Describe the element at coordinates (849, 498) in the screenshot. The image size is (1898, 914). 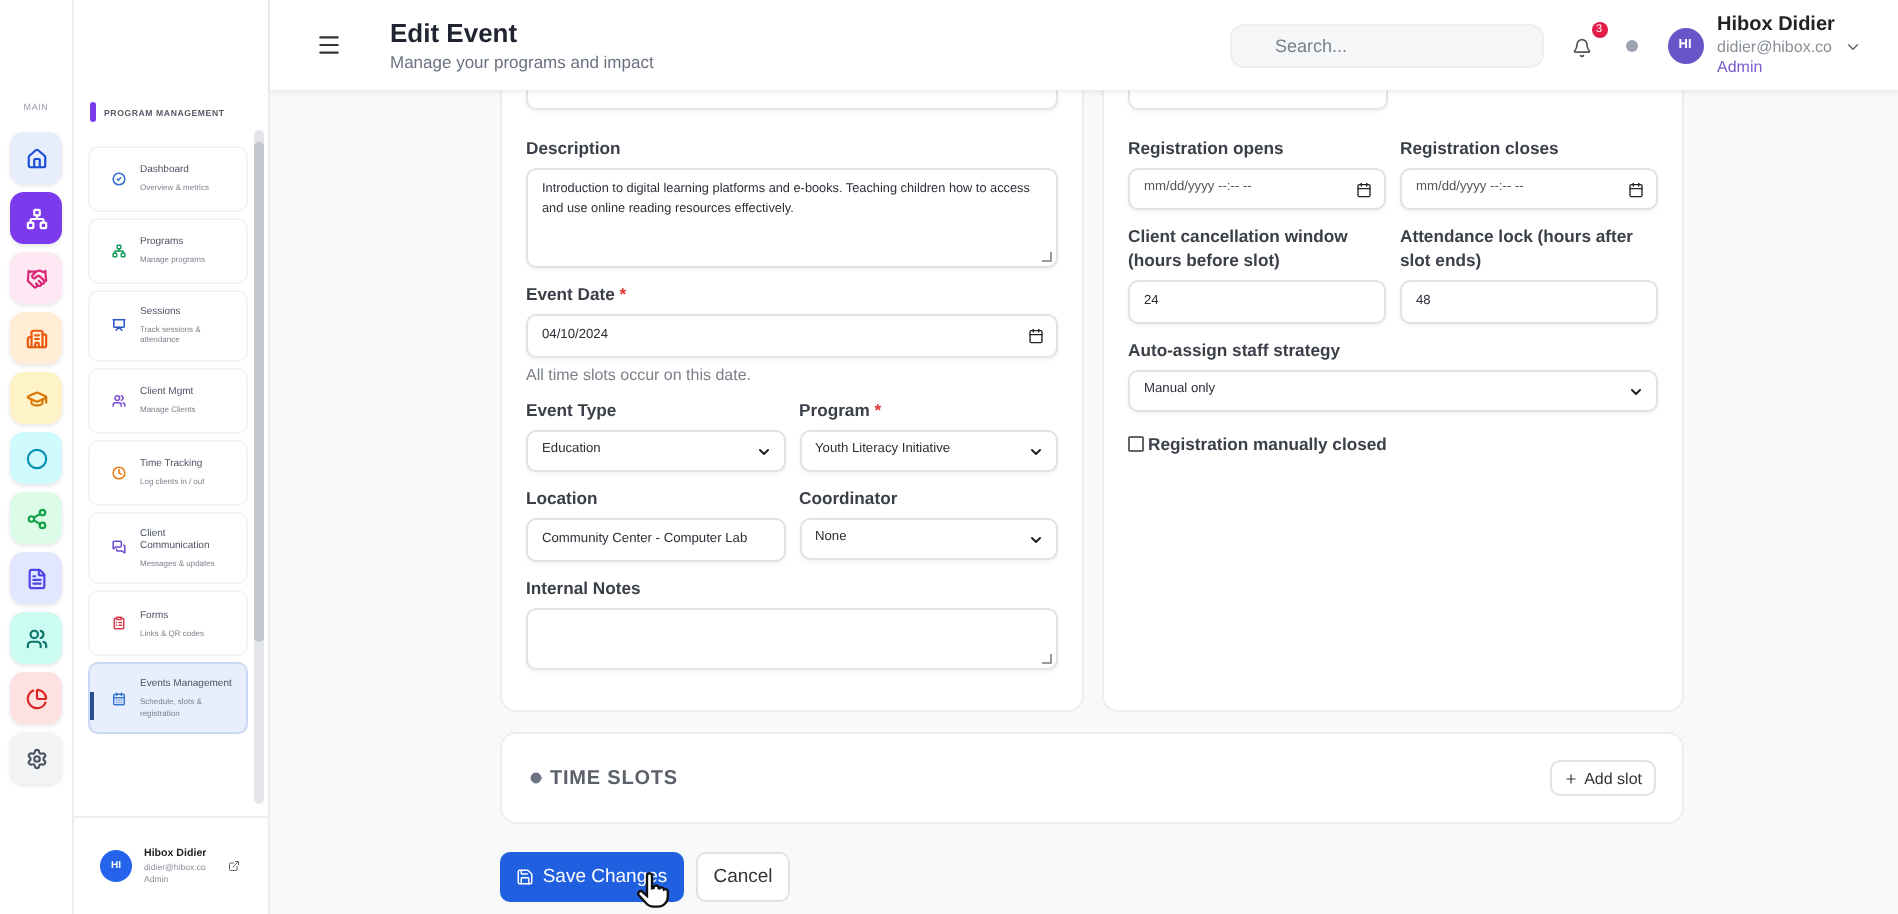
I see `field-label: Coordinator` at that location.